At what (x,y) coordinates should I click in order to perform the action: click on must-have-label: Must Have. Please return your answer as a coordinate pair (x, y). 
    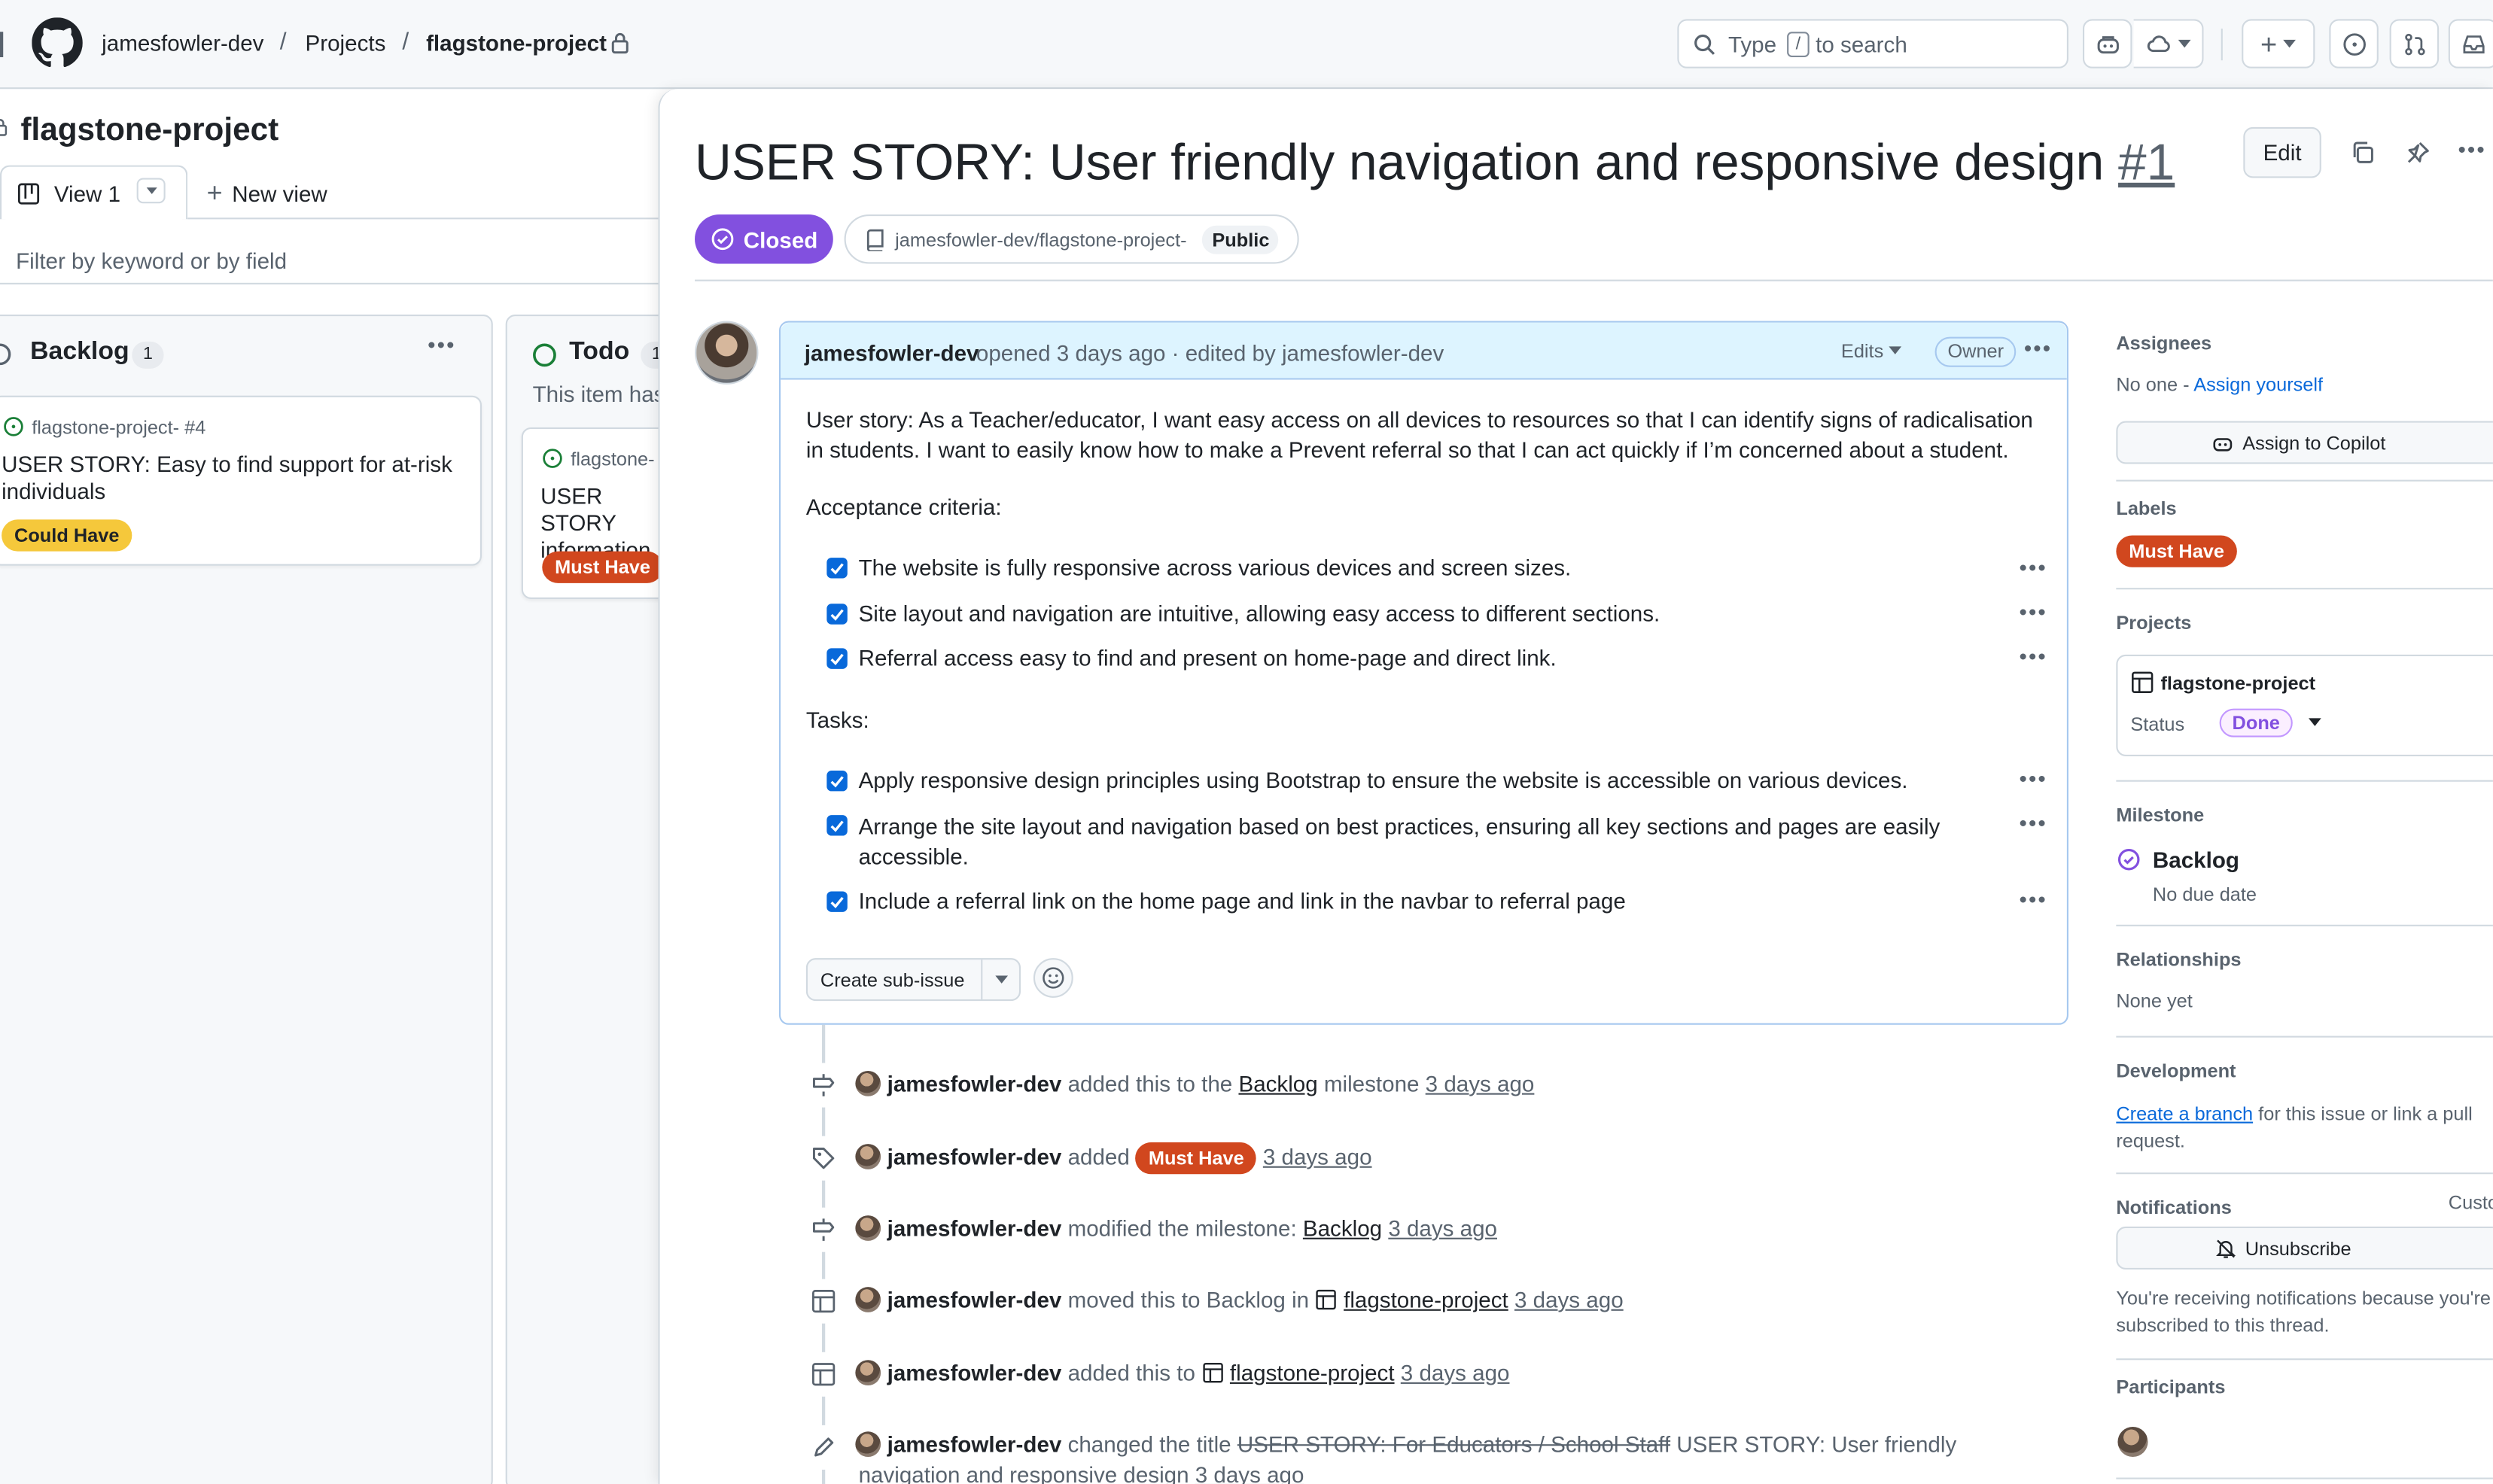
    Looking at the image, I should click on (1196, 1158).